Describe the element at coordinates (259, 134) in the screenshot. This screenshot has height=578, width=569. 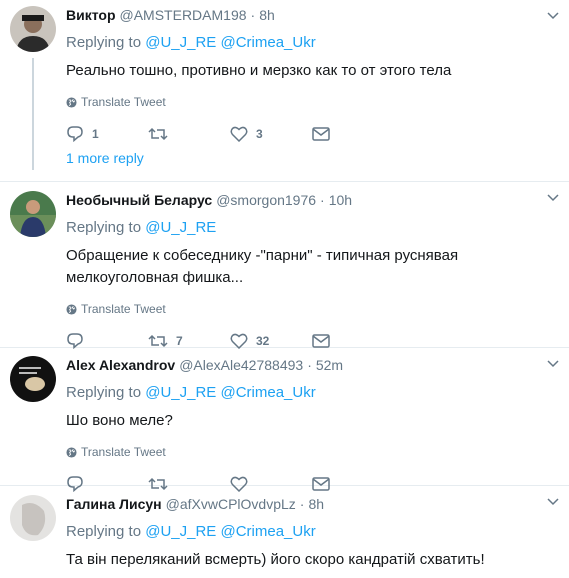
I see `like-count: 3` at that location.